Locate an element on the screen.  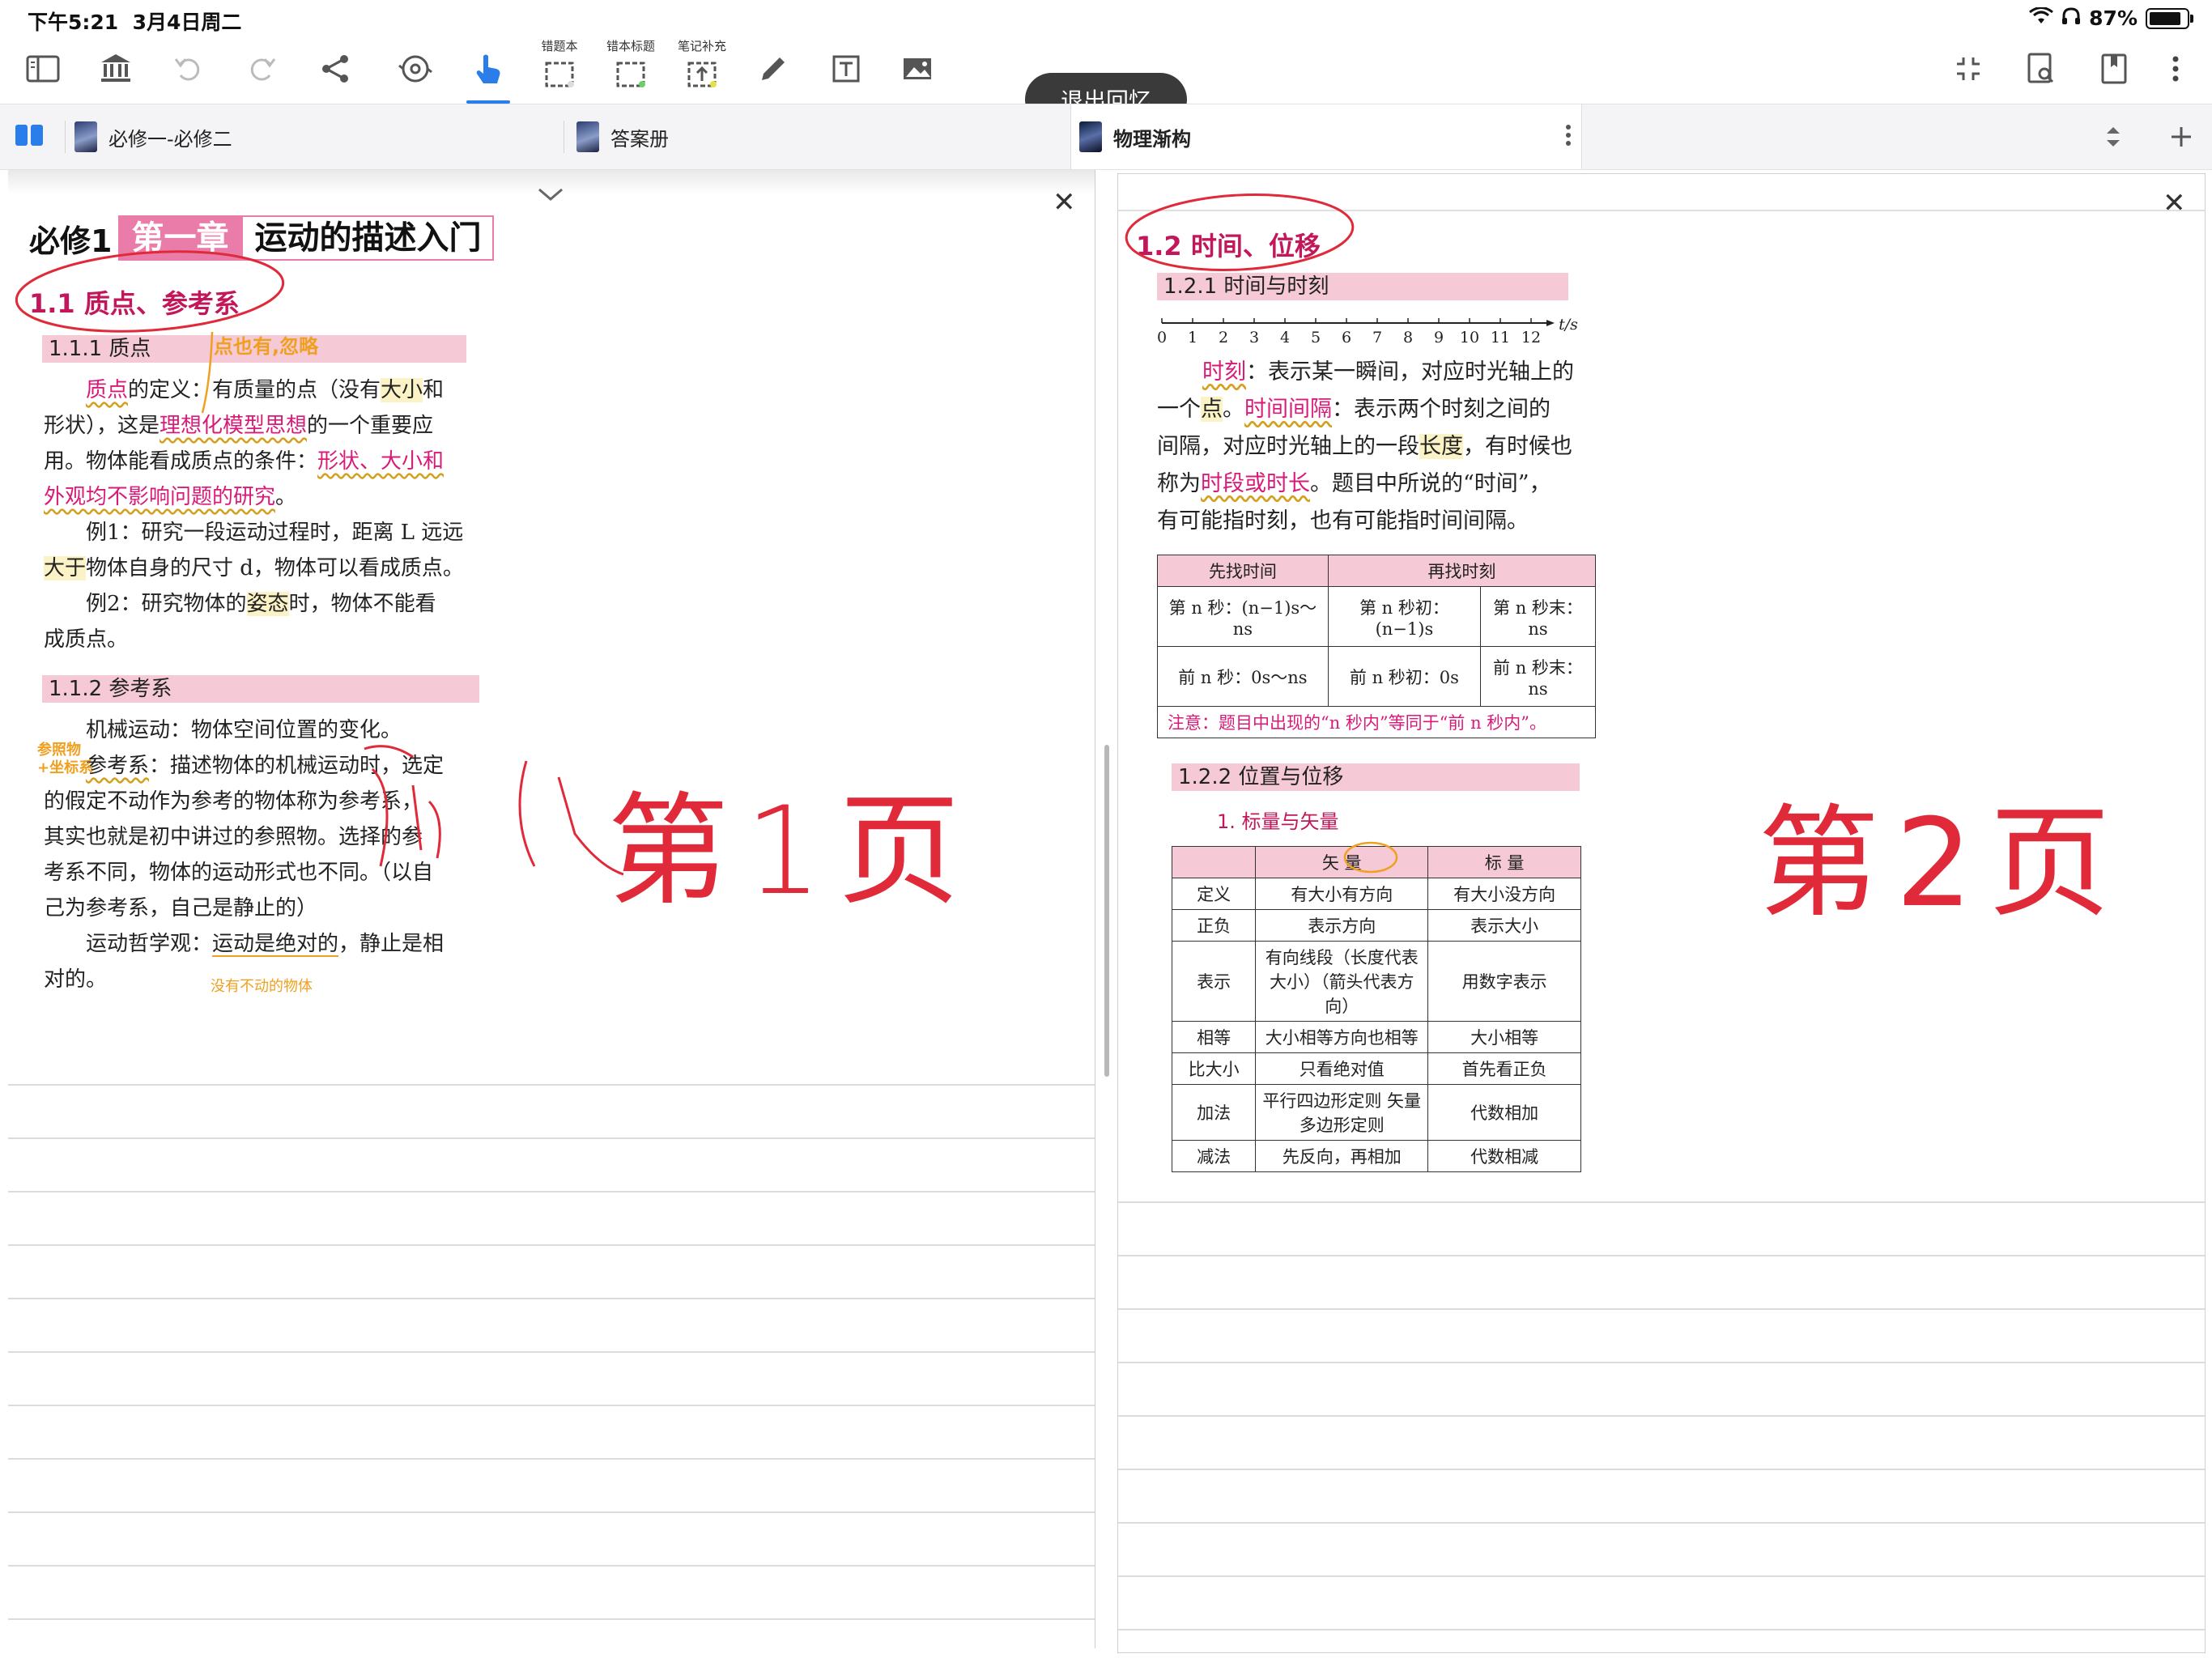
battery-percent: 87% is located at coordinates (2114, 18).